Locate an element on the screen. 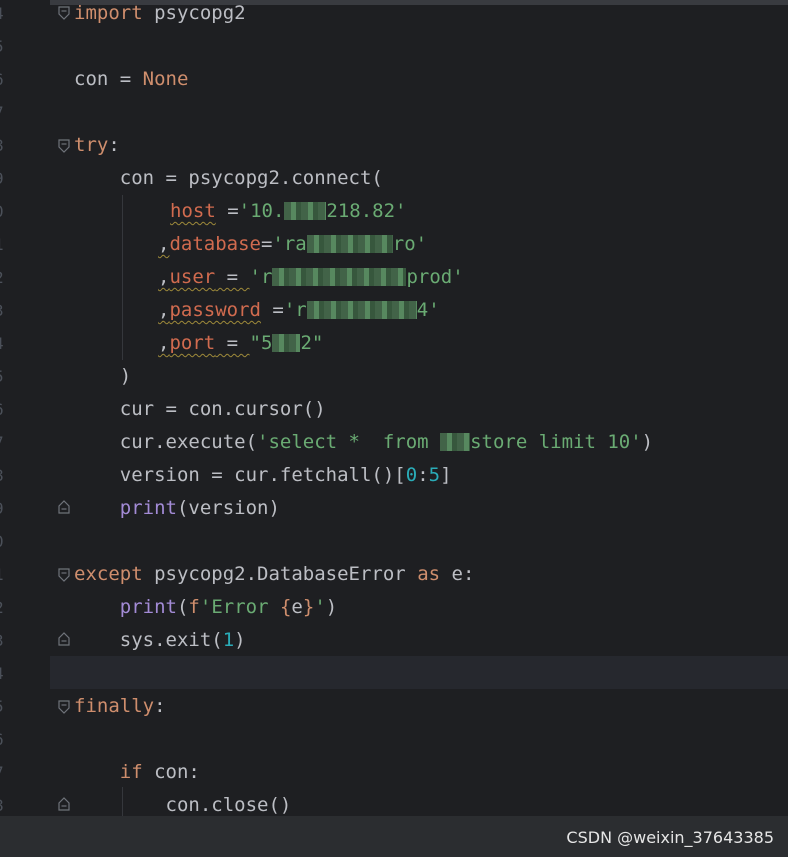 The width and height of the screenshot is (788, 857). string-literal: ' is located at coordinates (320, 607).